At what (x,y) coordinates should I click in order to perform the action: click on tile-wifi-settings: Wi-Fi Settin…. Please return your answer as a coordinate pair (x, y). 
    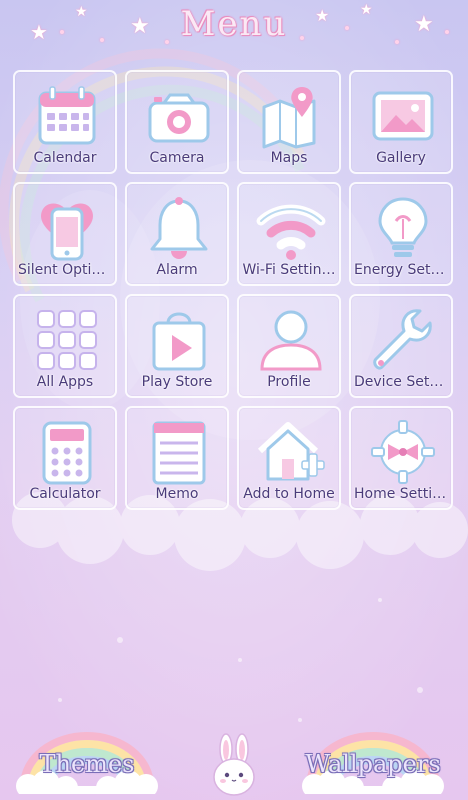
    Looking at the image, I should click on (289, 234).